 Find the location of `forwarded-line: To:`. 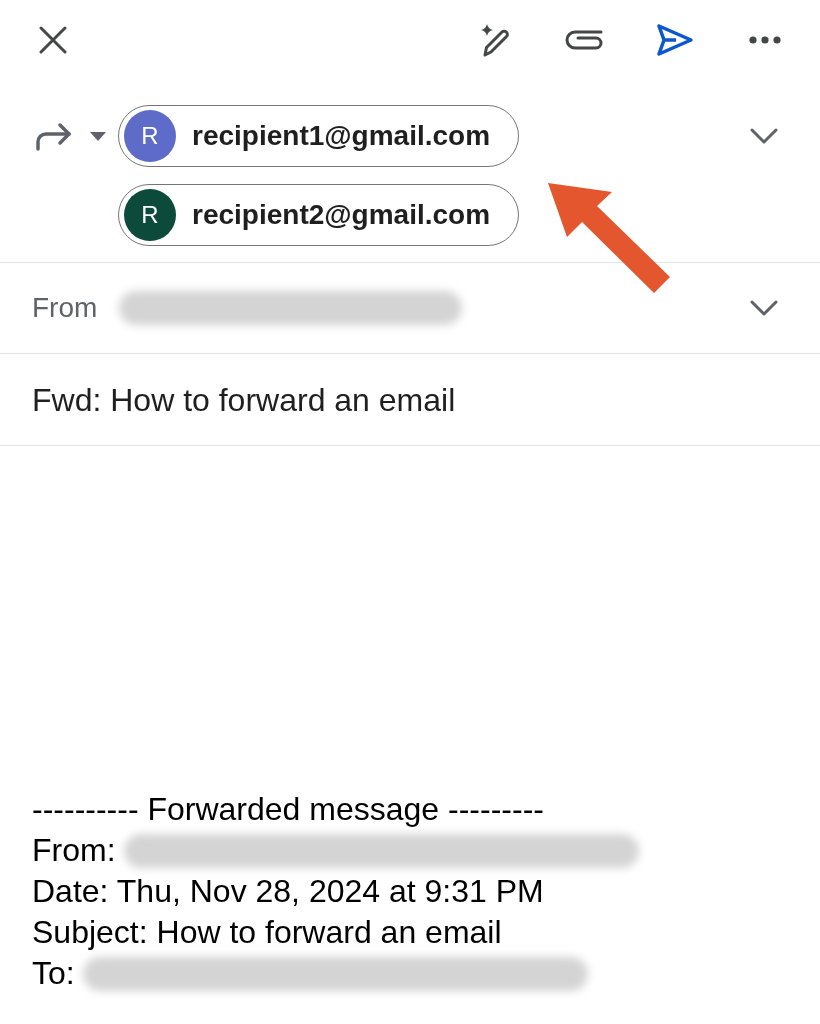

forwarded-line: To: is located at coordinates (53, 973).